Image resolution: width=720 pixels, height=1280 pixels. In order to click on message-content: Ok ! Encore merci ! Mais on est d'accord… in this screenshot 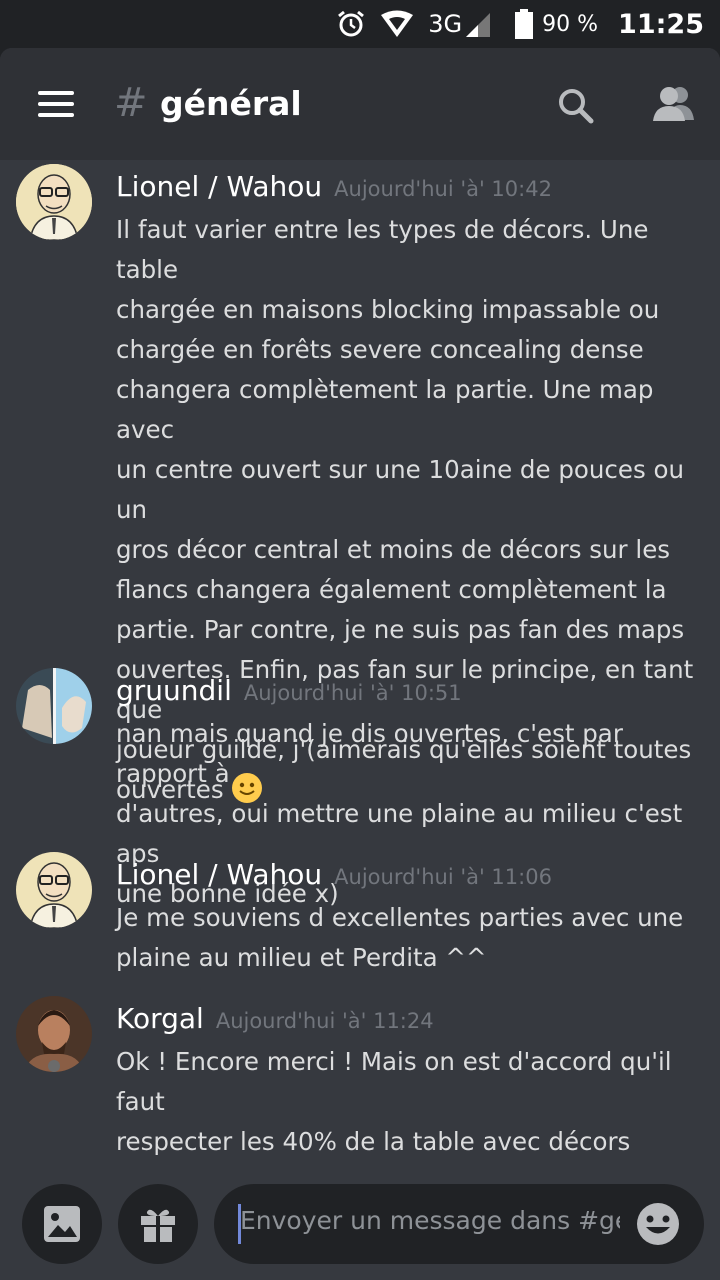, I will do `click(411, 1102)`.